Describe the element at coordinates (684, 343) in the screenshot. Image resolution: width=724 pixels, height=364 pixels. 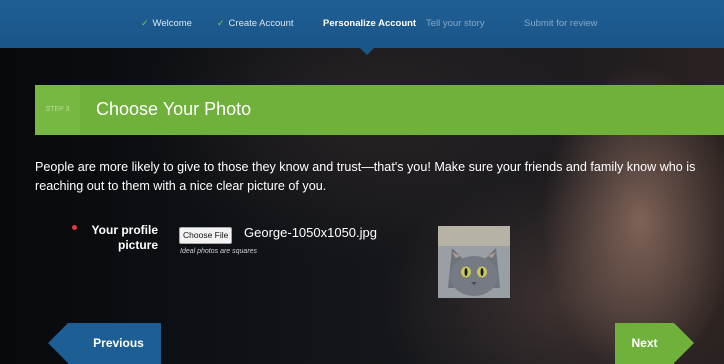
I see `next-arrow-shape` at that location.